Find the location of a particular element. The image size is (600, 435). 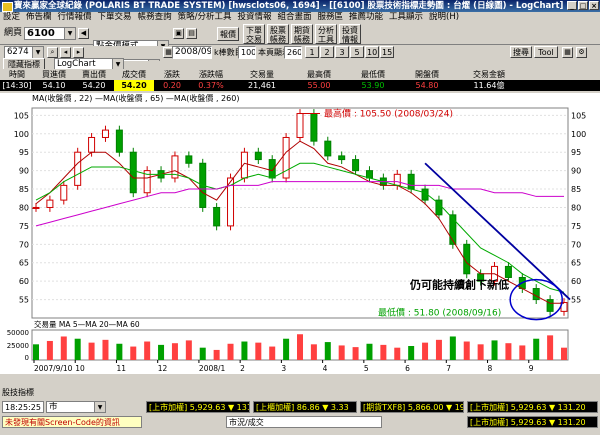

price-tick-right: 55 is located at coordinates (576, 300).